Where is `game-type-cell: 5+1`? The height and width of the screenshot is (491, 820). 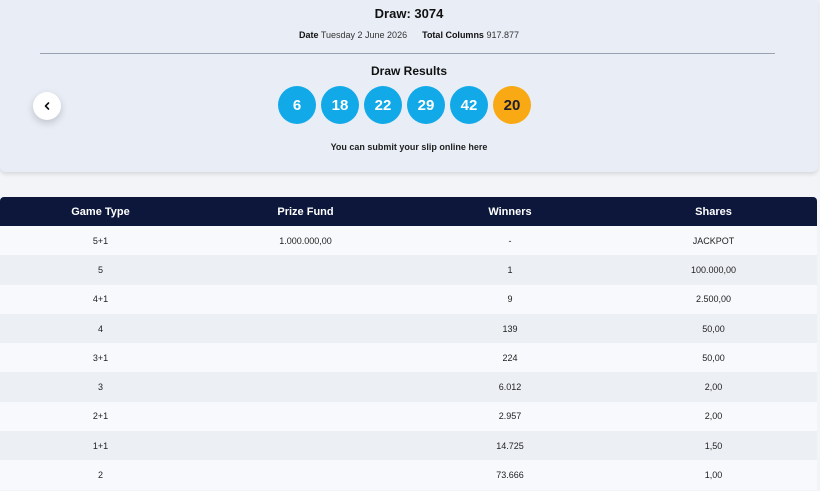 game-type-cell: 5+1 is located at coordinates (100, 240).